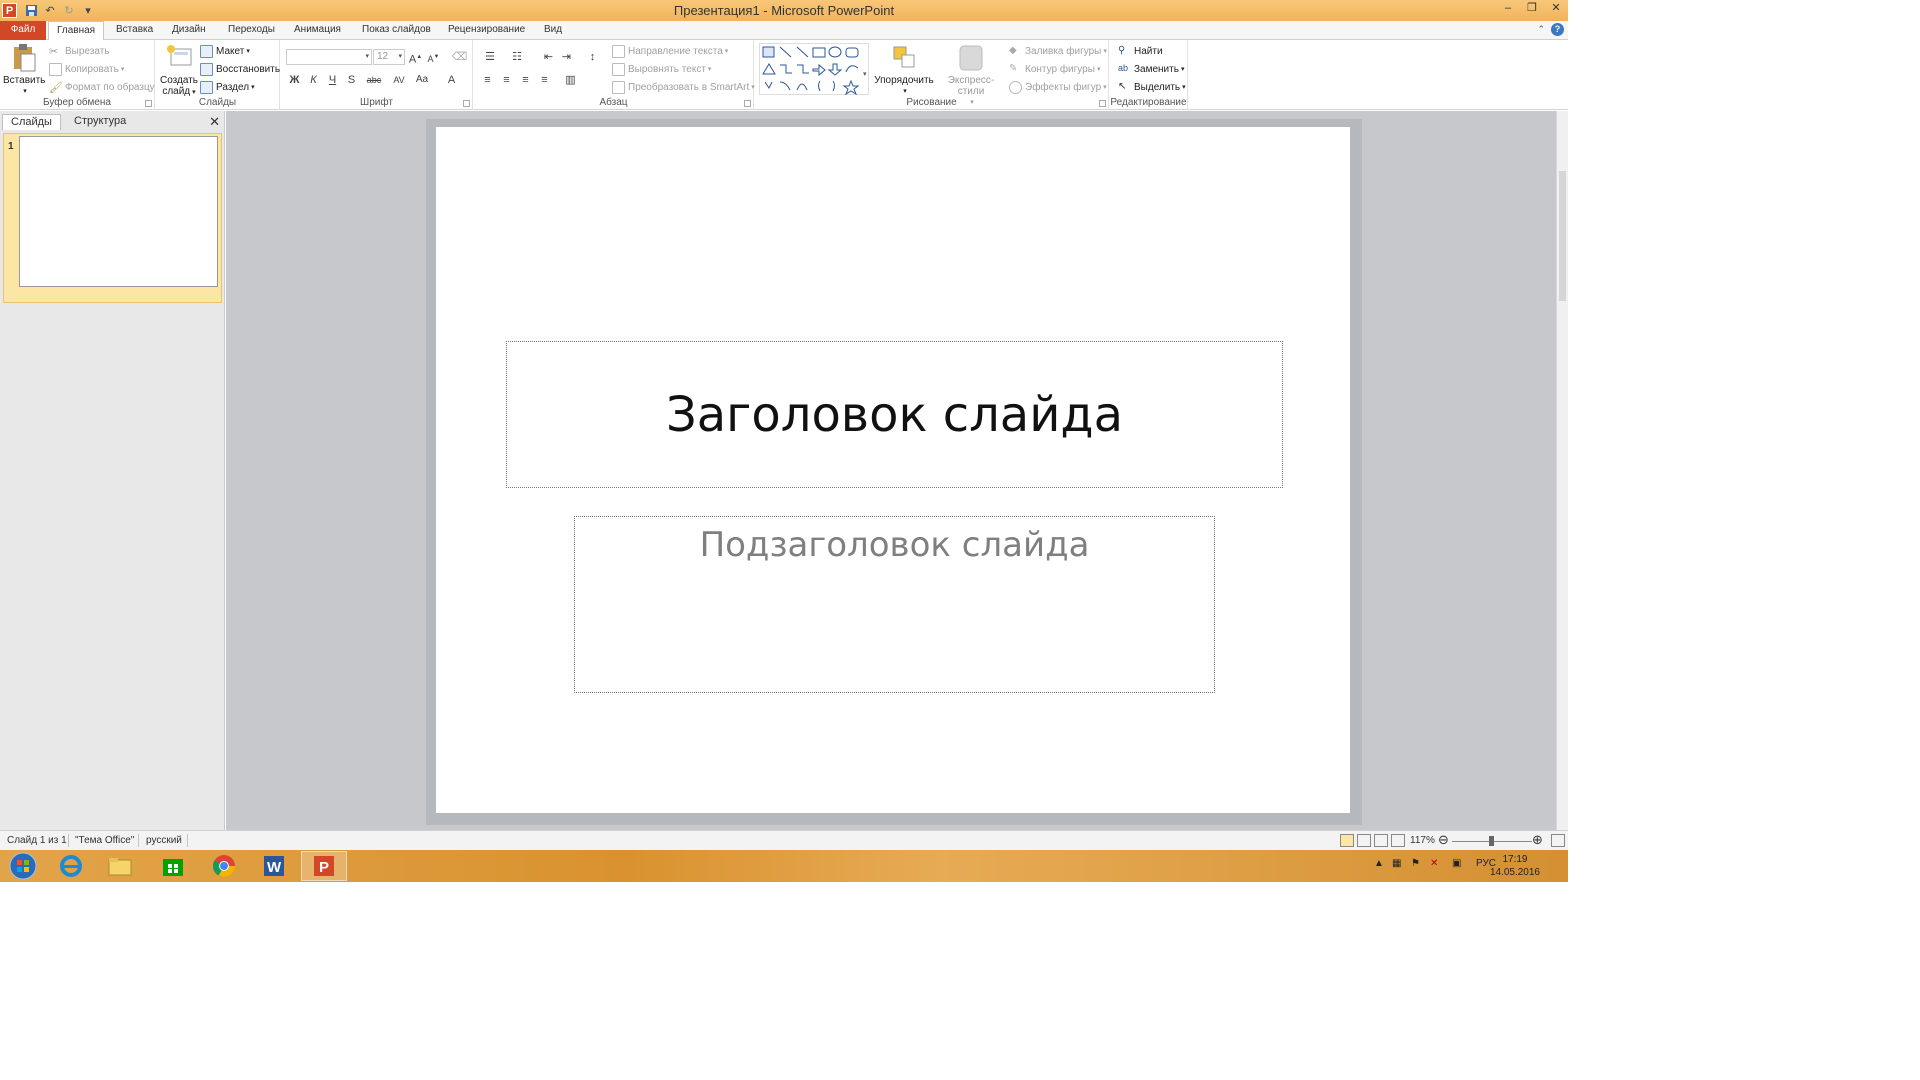  What do you see at coordinates (548, 57) in the screenshot?
I see `decrease-indent-icon: ⇤` at bounding box center [548, 57].